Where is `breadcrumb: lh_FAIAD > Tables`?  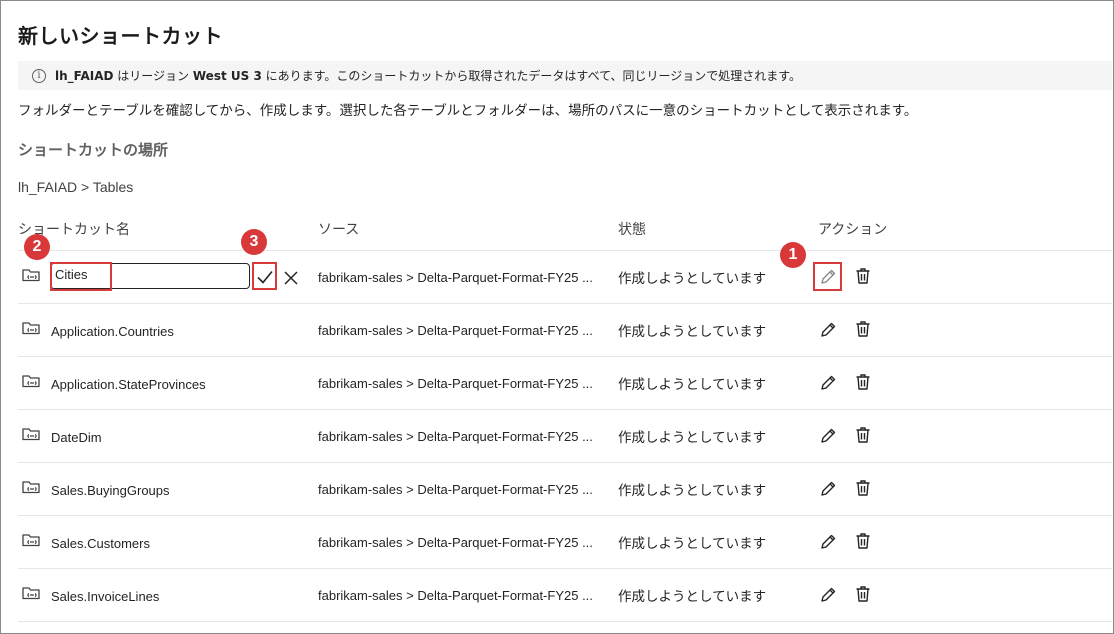
breadcrumb: lh_FAIAD > Tables is located at coordinates (76, 187).